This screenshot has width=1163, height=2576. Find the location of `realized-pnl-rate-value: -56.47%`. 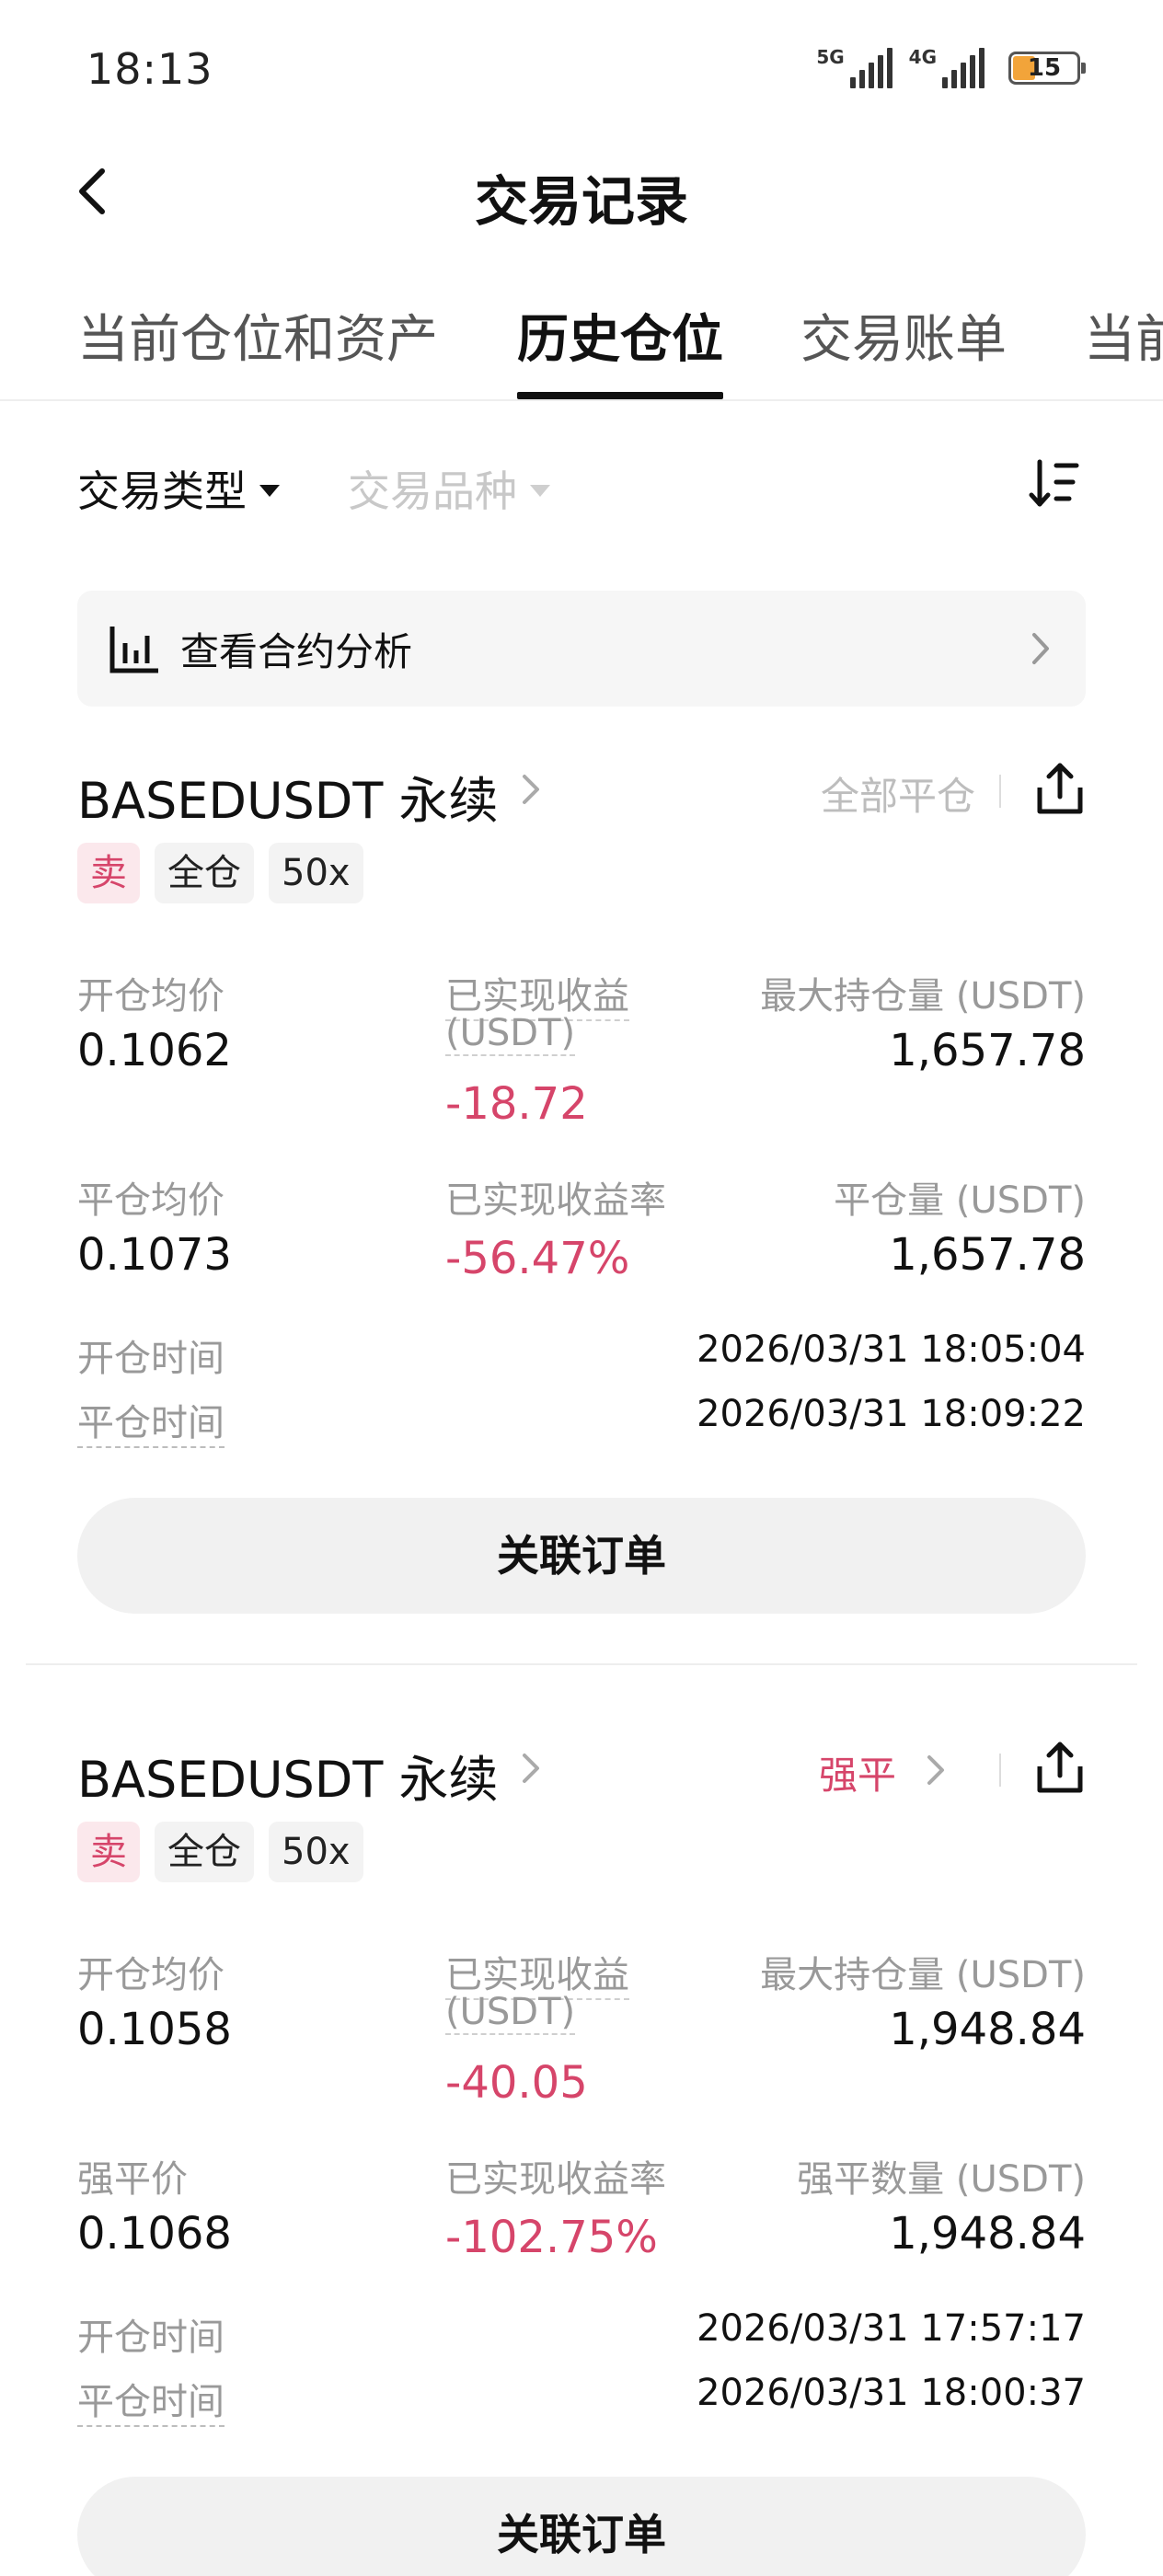

realized-pnl-rate-value: -56.47% is located at coordinates (538, 1258).